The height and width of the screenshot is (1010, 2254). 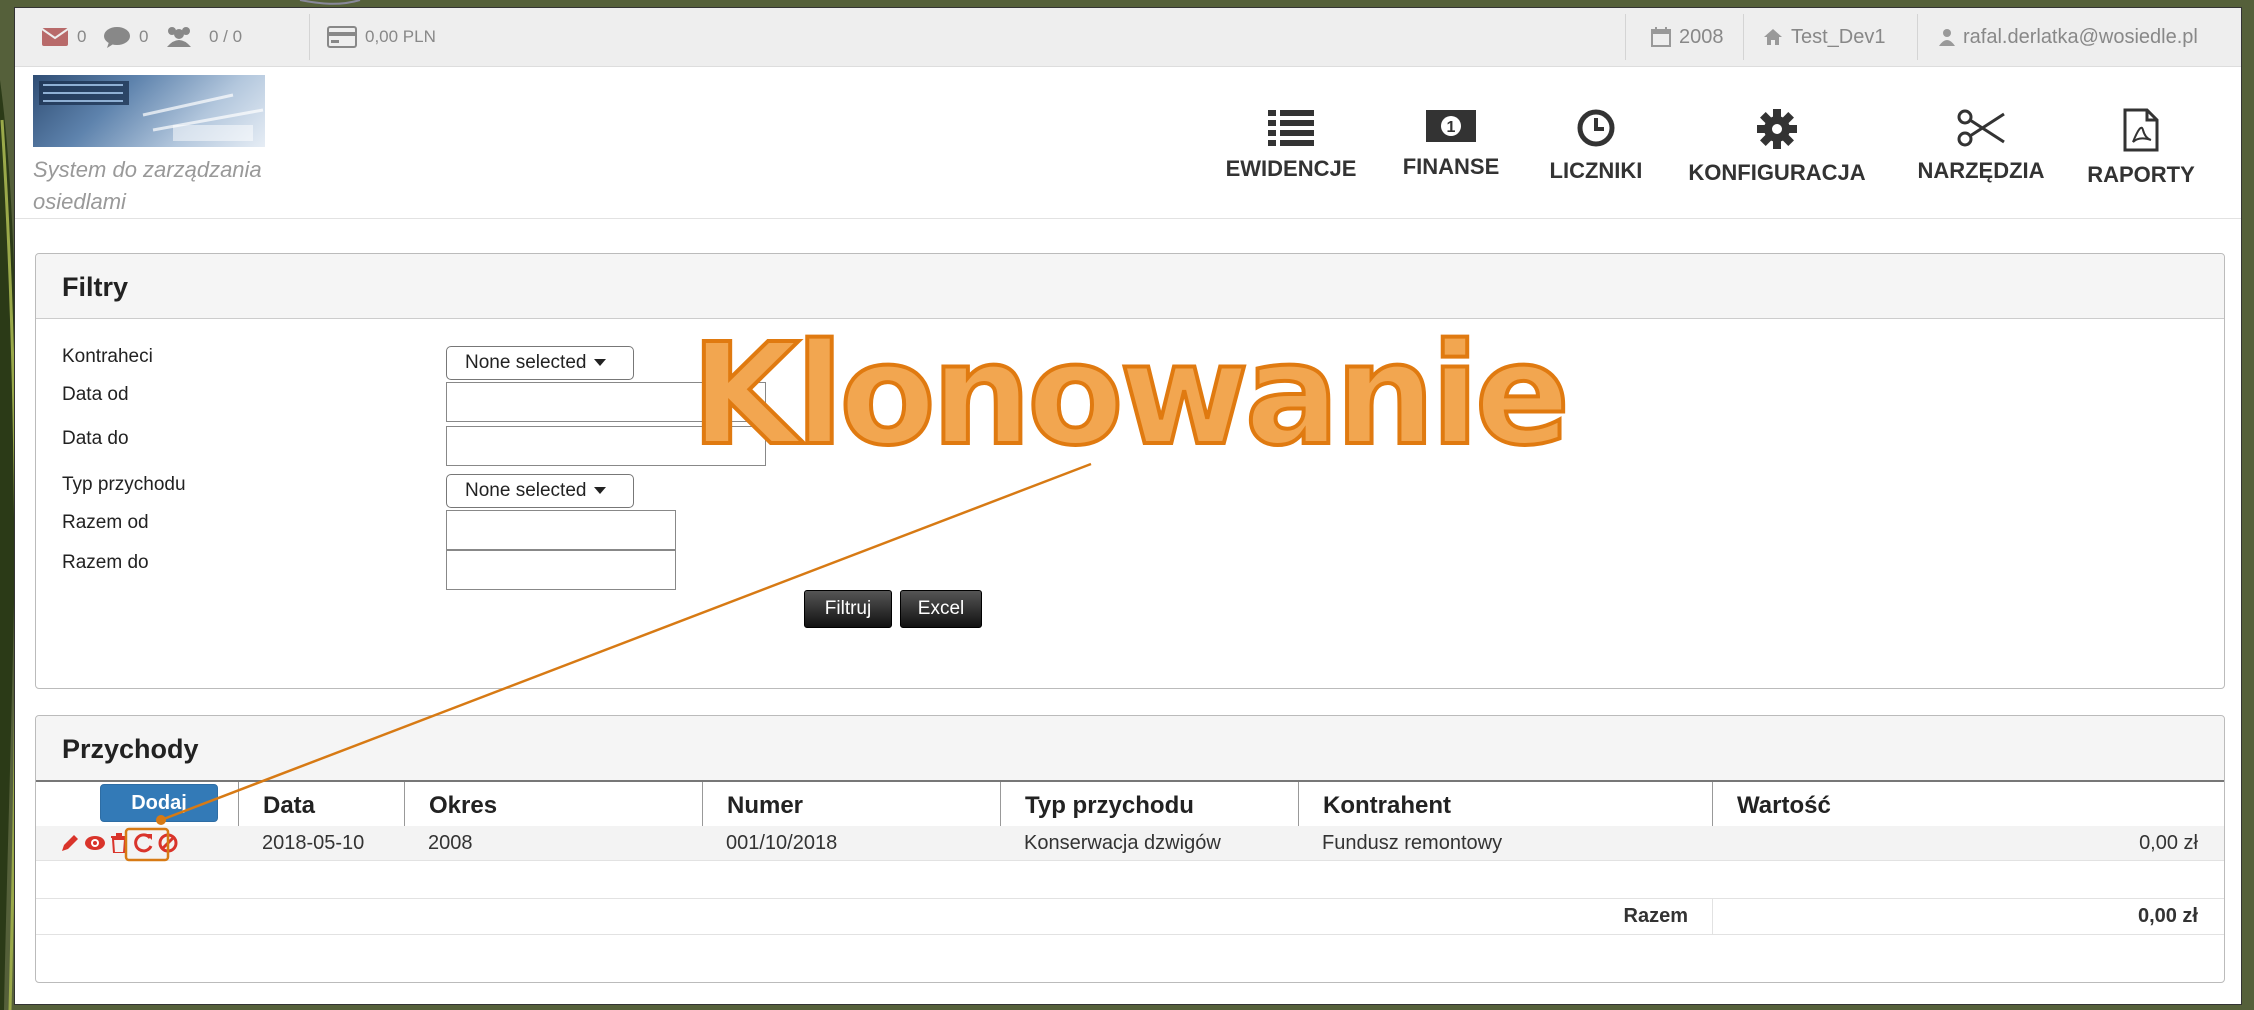 I want to click on svg-text: 1, so click(x=1451, y=127).